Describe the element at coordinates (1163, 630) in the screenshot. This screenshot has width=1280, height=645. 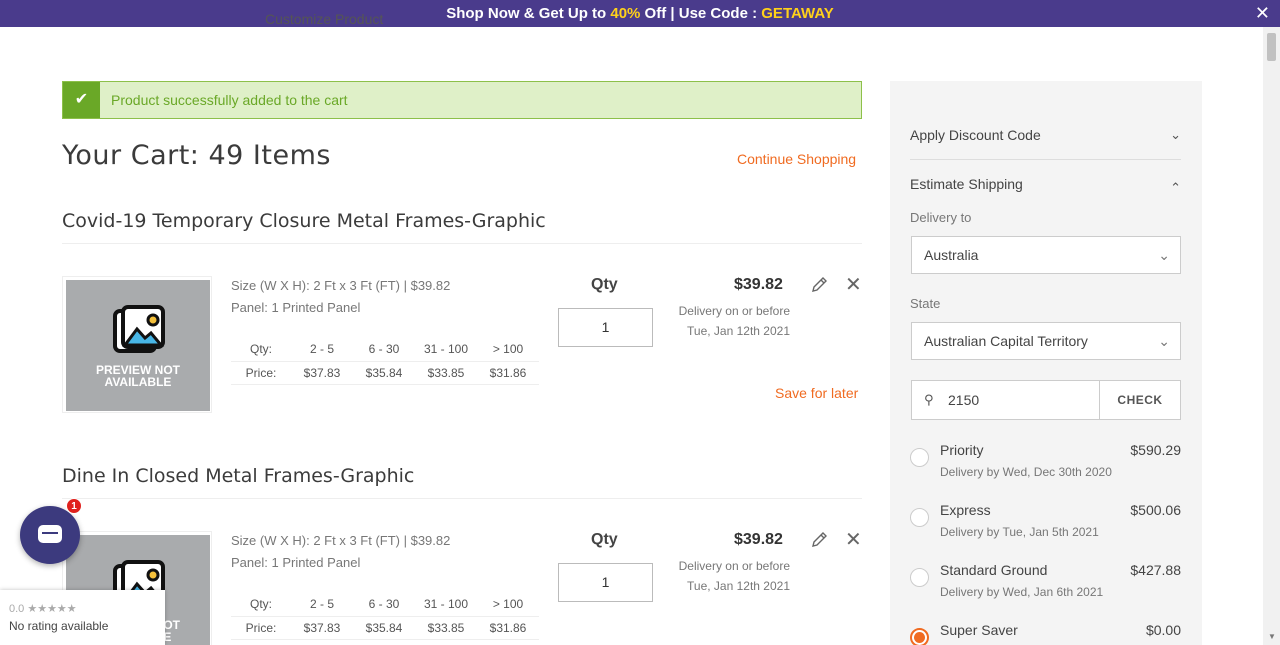
I see `option-price: $0.00` at that location.